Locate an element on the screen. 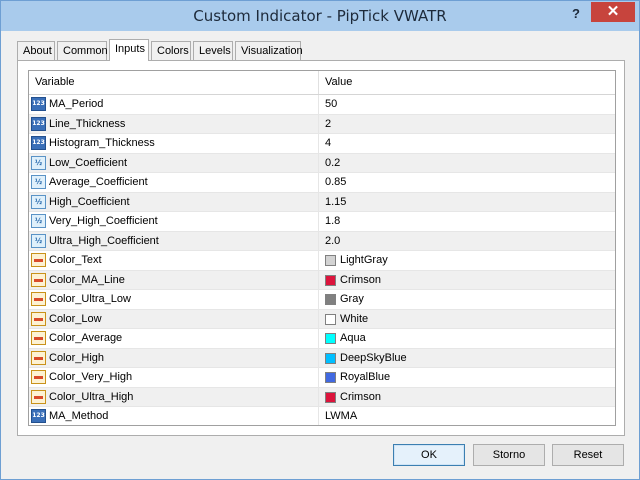 Image resolution: width=640 pixels, height=480 pixels. variable-name: Color_Average is located at coordinates (86, 338).